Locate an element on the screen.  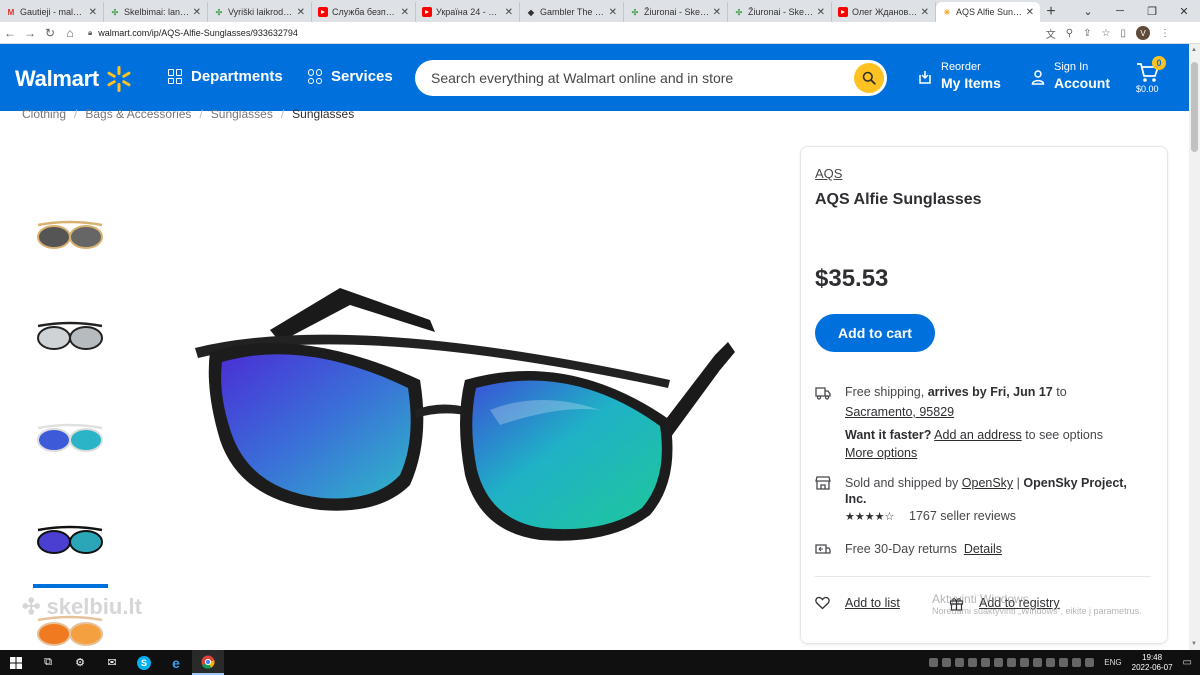
seller-link: OpenSky is located at coordinates (987, 483).